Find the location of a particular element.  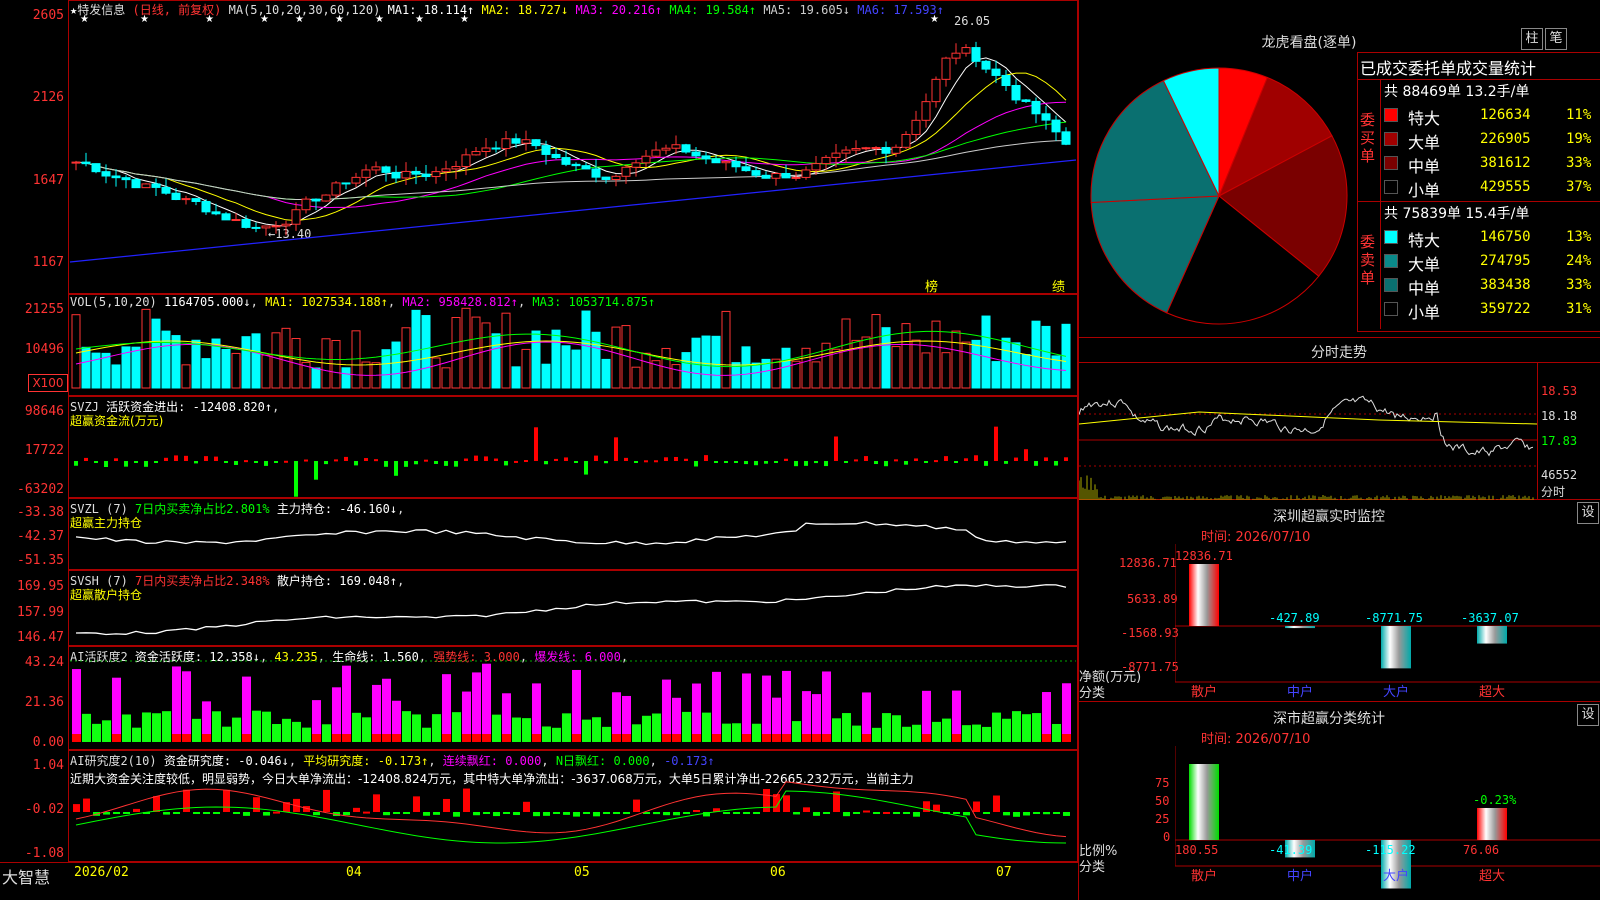

sell-row-pct: 31% is located at coordinates (1579, 309).